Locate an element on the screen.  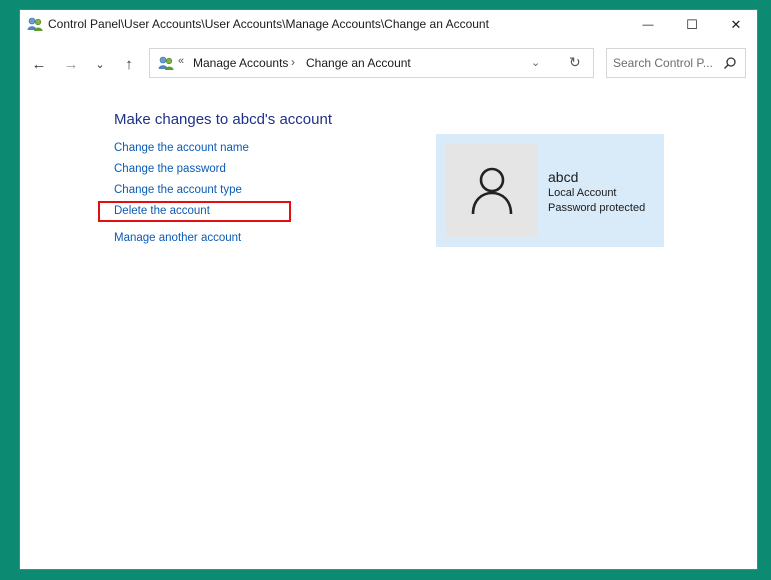
search-box is located at coordinates (676, 63).